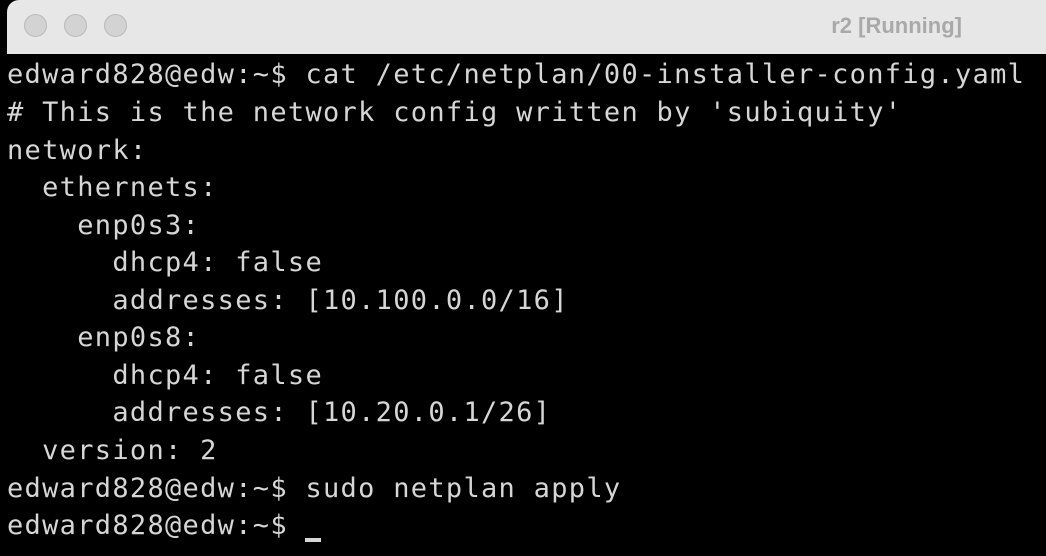 The image size is (1046, 556). I want to click on terminal-prompt-line: edward828@edw:~$, so click(164, 525).